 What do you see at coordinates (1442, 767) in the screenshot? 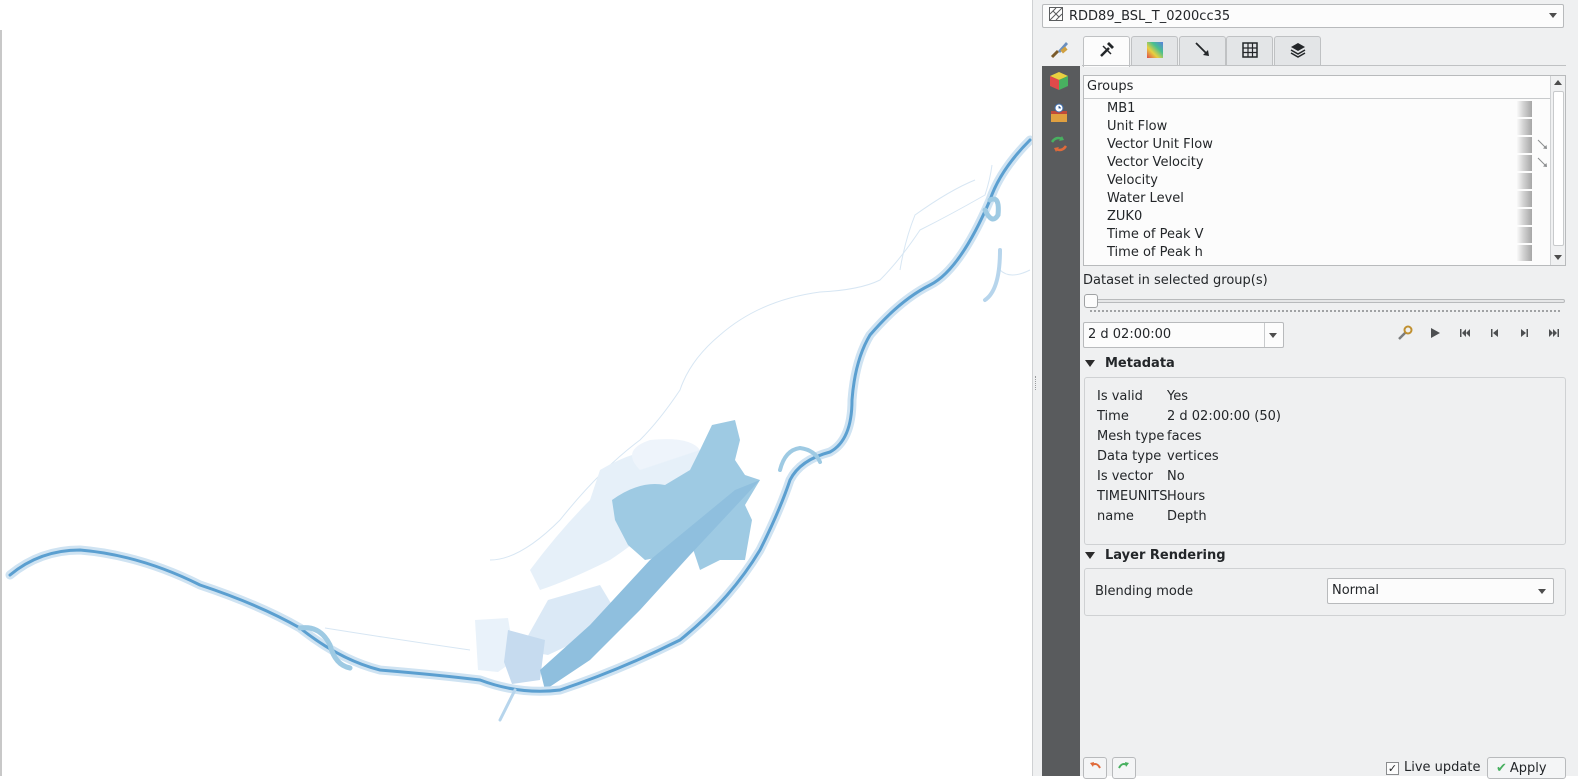
I see `live-update-label: Live update` at bounding box center [1442, 767].